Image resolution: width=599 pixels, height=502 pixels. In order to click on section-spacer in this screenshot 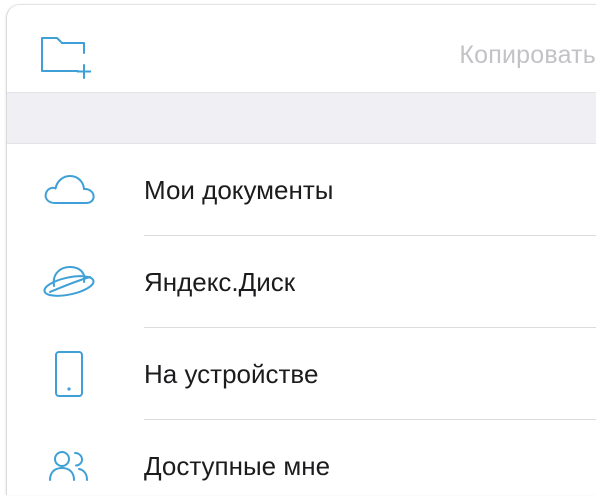, I will do `click(301, 118)`.